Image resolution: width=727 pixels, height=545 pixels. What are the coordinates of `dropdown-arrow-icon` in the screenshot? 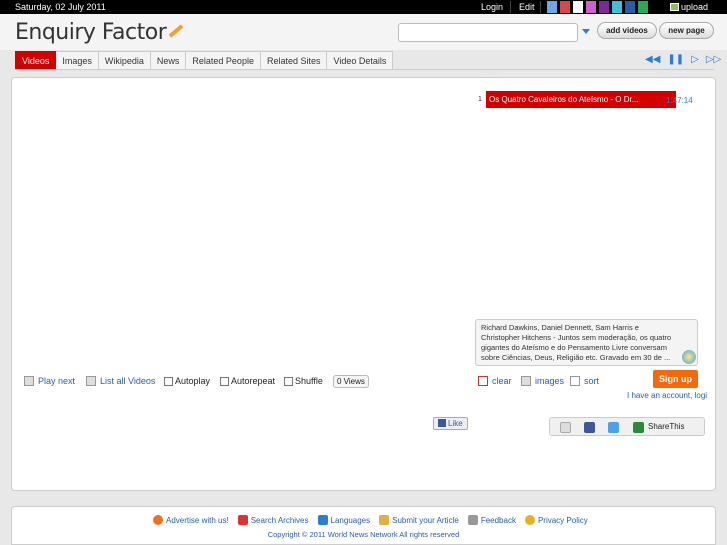 It's located at (586, 31).